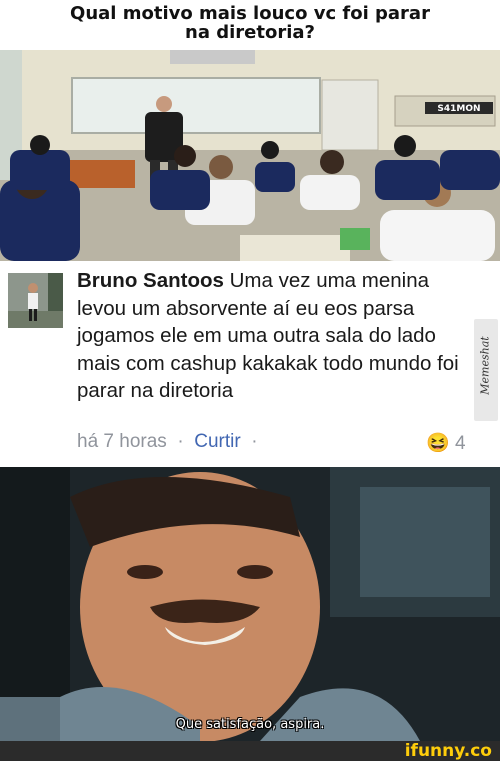  What do you see at coordinates (217, 441) in the screenshot?
I see `like-button: Curtir` at bounding box center [217, 441].